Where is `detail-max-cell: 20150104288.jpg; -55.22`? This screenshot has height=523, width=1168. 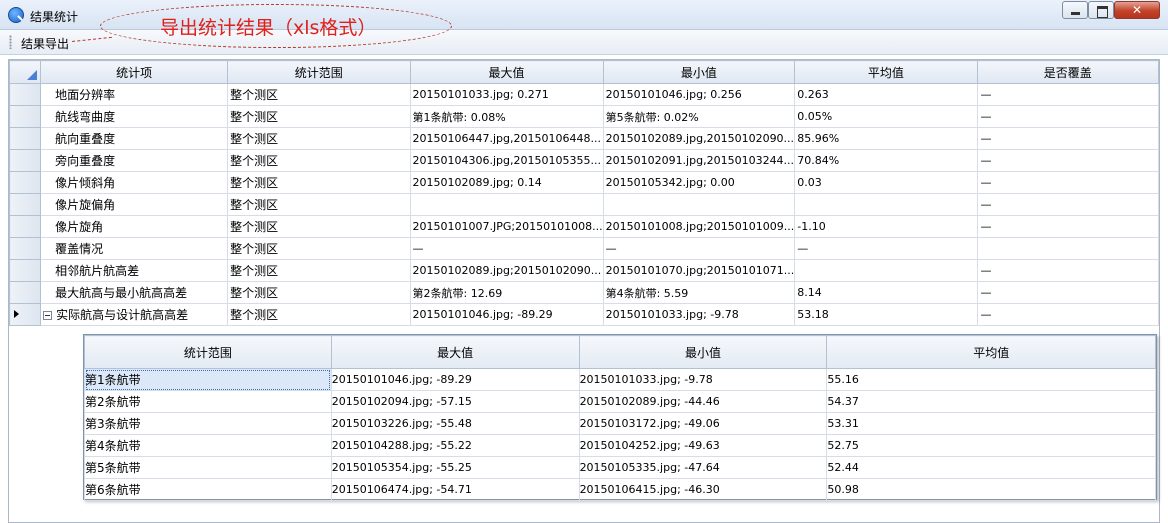 detail-max-cell: 20150104288.jpg; -55.22 is located at coordinates (455, 445).